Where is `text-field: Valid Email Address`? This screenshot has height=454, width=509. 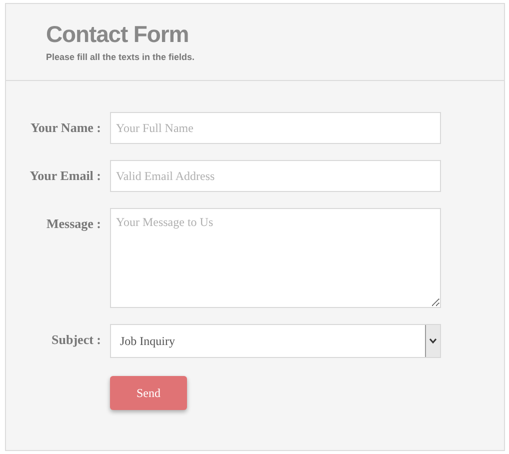 text-field: Valid Email Address is located at coordinates (275, 176).